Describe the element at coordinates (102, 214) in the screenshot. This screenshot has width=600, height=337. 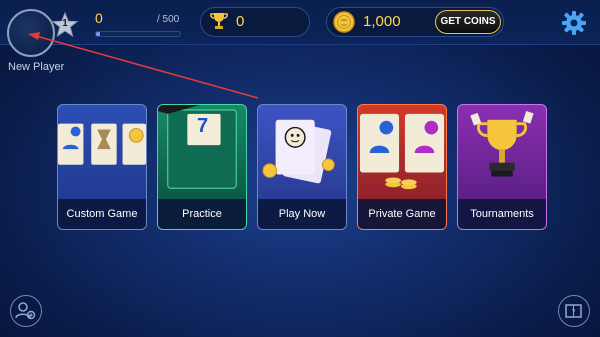
I see `custom-game-label: Custom Game` at that location.